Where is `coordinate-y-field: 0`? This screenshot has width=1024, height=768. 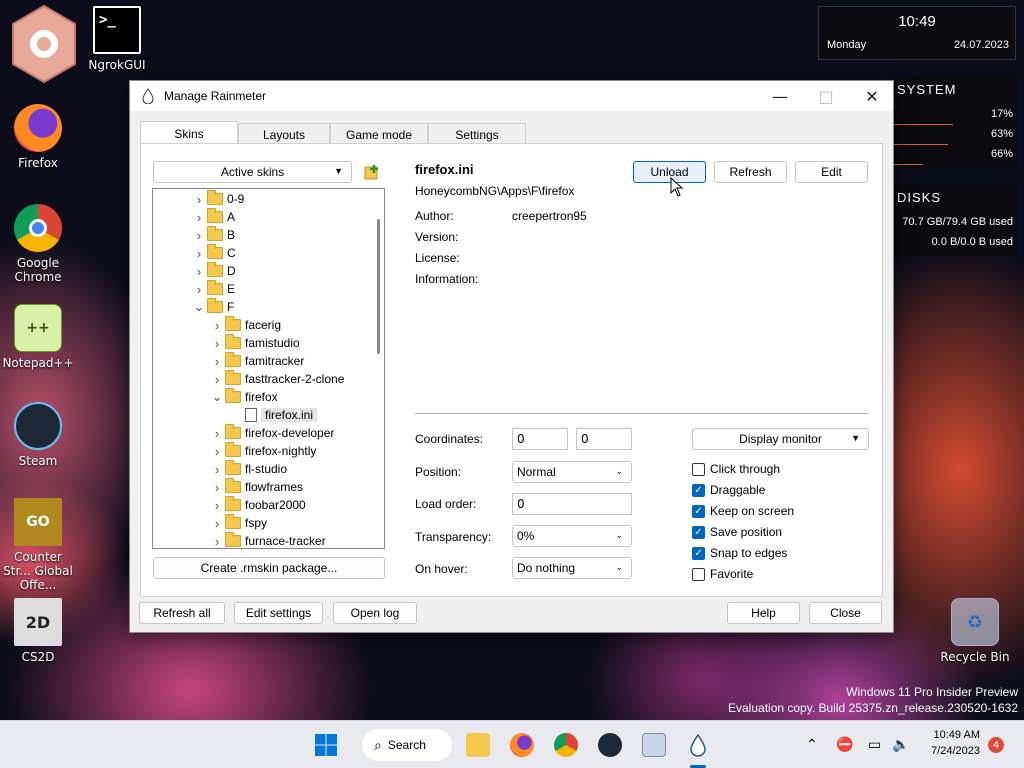
coordinate-y-field: 0 is located at coordinates (604, 439).